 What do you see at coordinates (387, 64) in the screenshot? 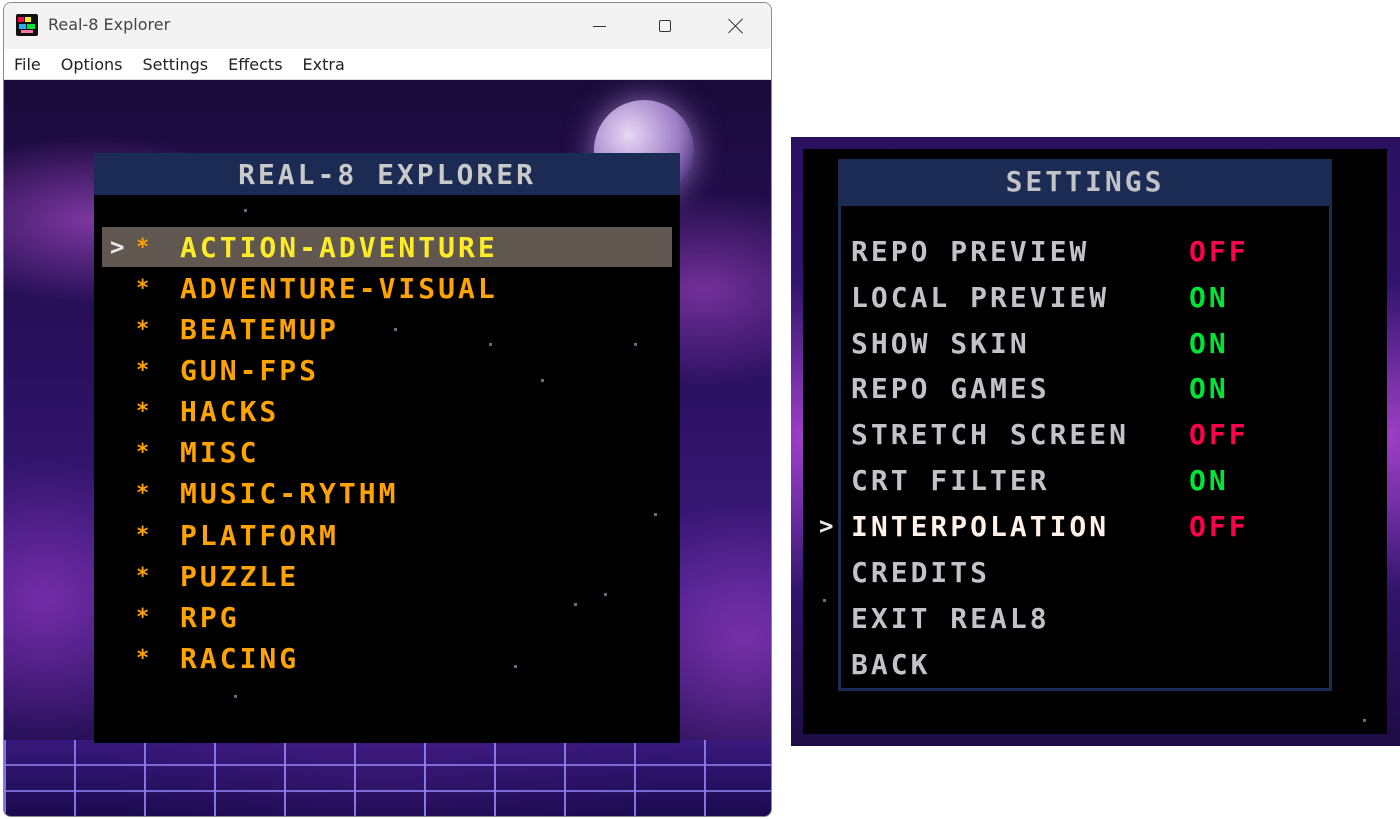
I see `menu-bar: File Options Settings Effects Extra` at bounding box center [387, 64].